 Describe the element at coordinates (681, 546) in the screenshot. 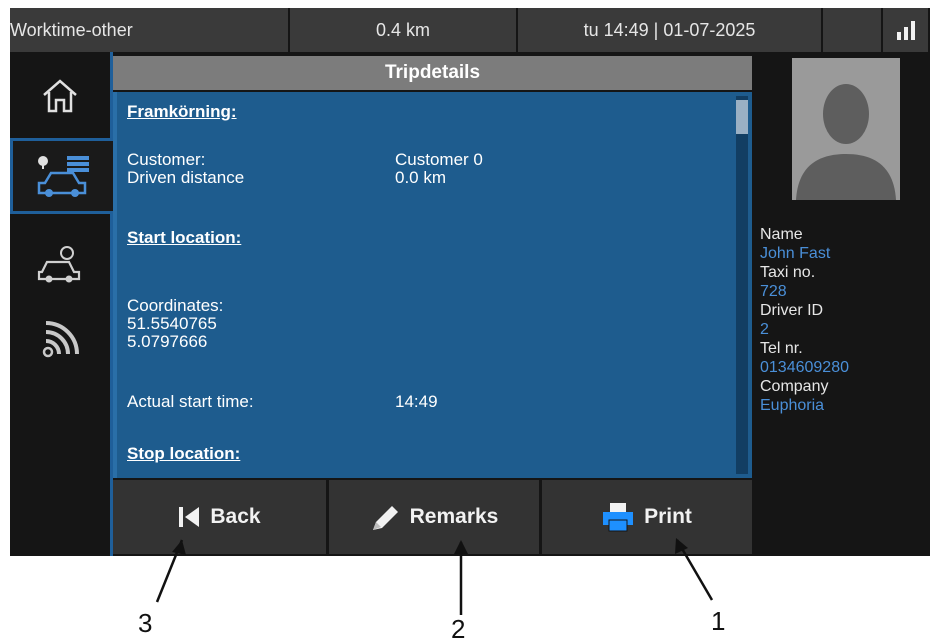

I see `callout-arrowhead-print` at that location.